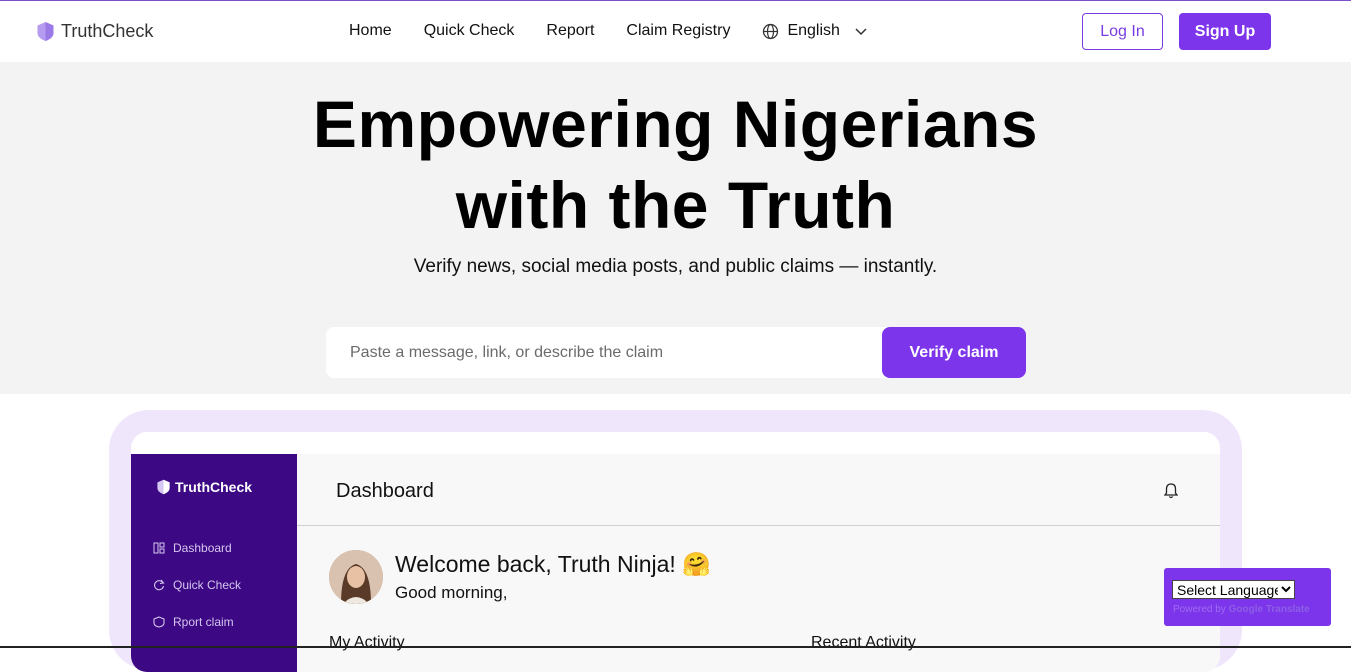  Describe the element at coordinates (675, 124) in the screenshot. I see `hero-title-line-1: Empowering Nigerians` at that location.